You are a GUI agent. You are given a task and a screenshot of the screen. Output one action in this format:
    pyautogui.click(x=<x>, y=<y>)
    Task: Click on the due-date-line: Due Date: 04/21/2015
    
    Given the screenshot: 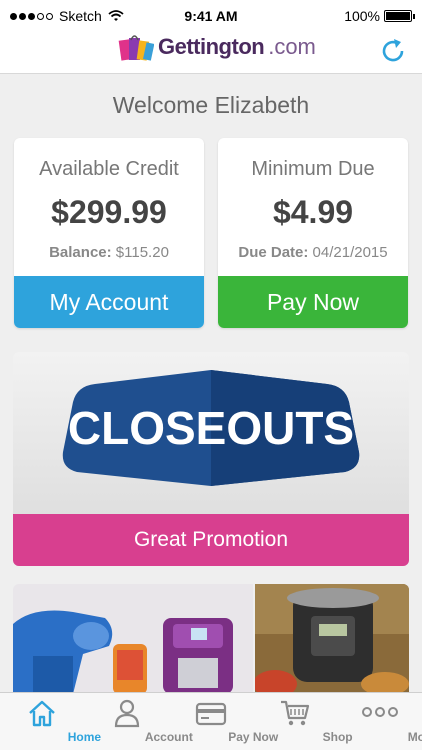 What is the action you would take?
    pyautogui.click(x=313, y=252)
    